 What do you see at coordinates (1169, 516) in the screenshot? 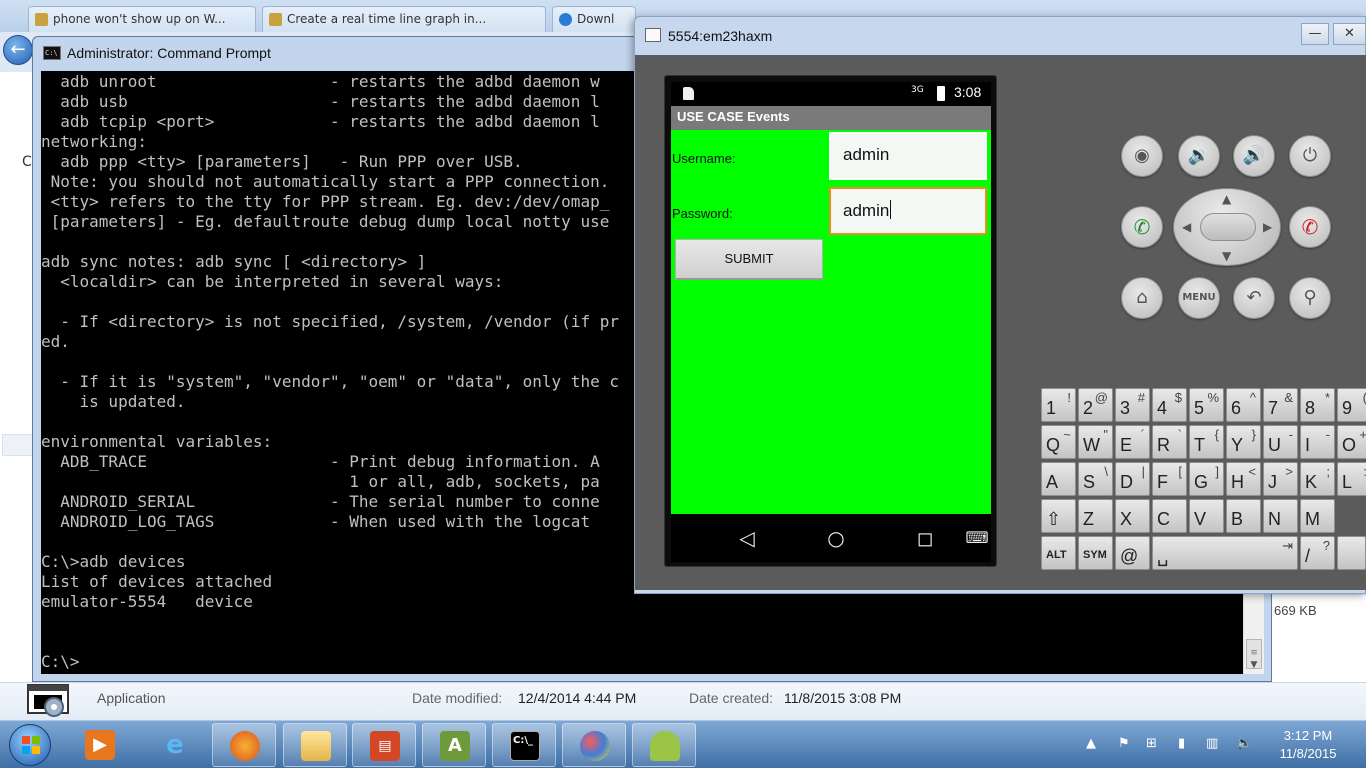
I see `key-c: C` at bounding box center [1169, 516].